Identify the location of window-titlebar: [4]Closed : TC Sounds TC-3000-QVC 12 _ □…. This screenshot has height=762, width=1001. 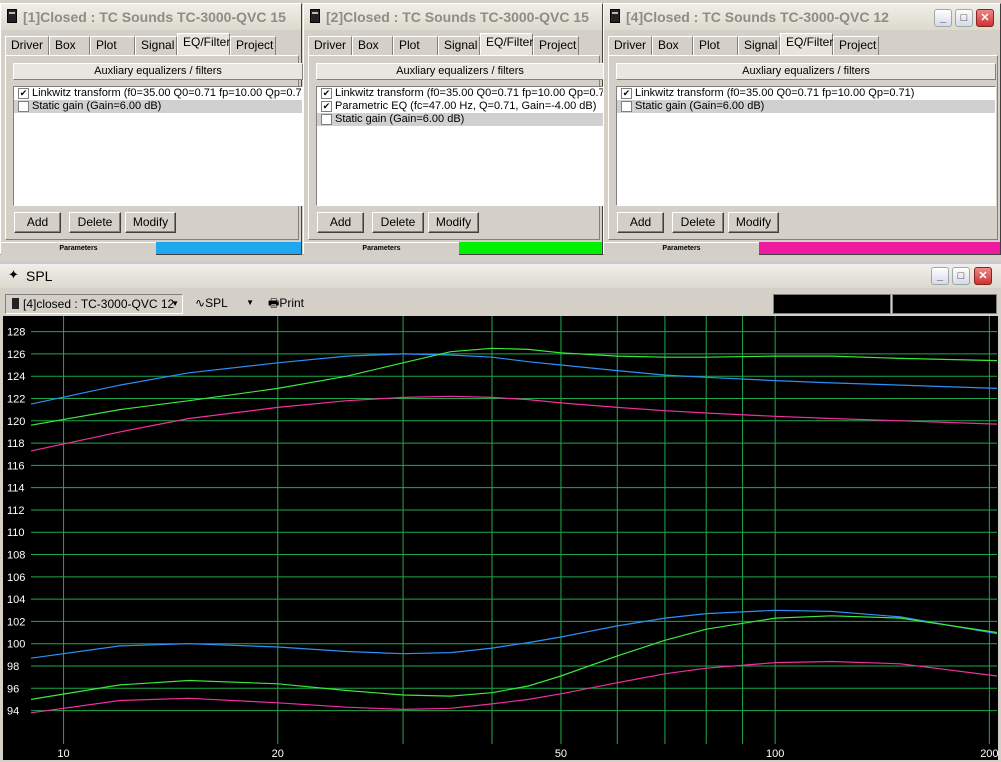
(802, 17).